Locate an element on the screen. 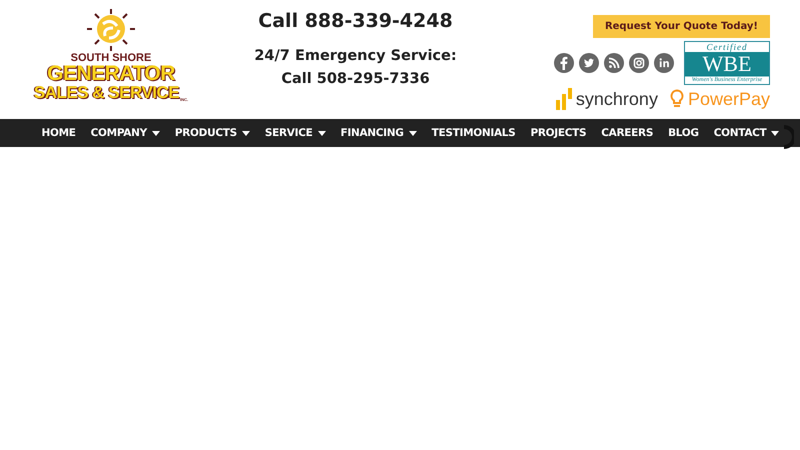 Image resolution: width=800 pixels, height=450 pixels. synchrony-logo: synchrony is located at coordinates (617, 99).